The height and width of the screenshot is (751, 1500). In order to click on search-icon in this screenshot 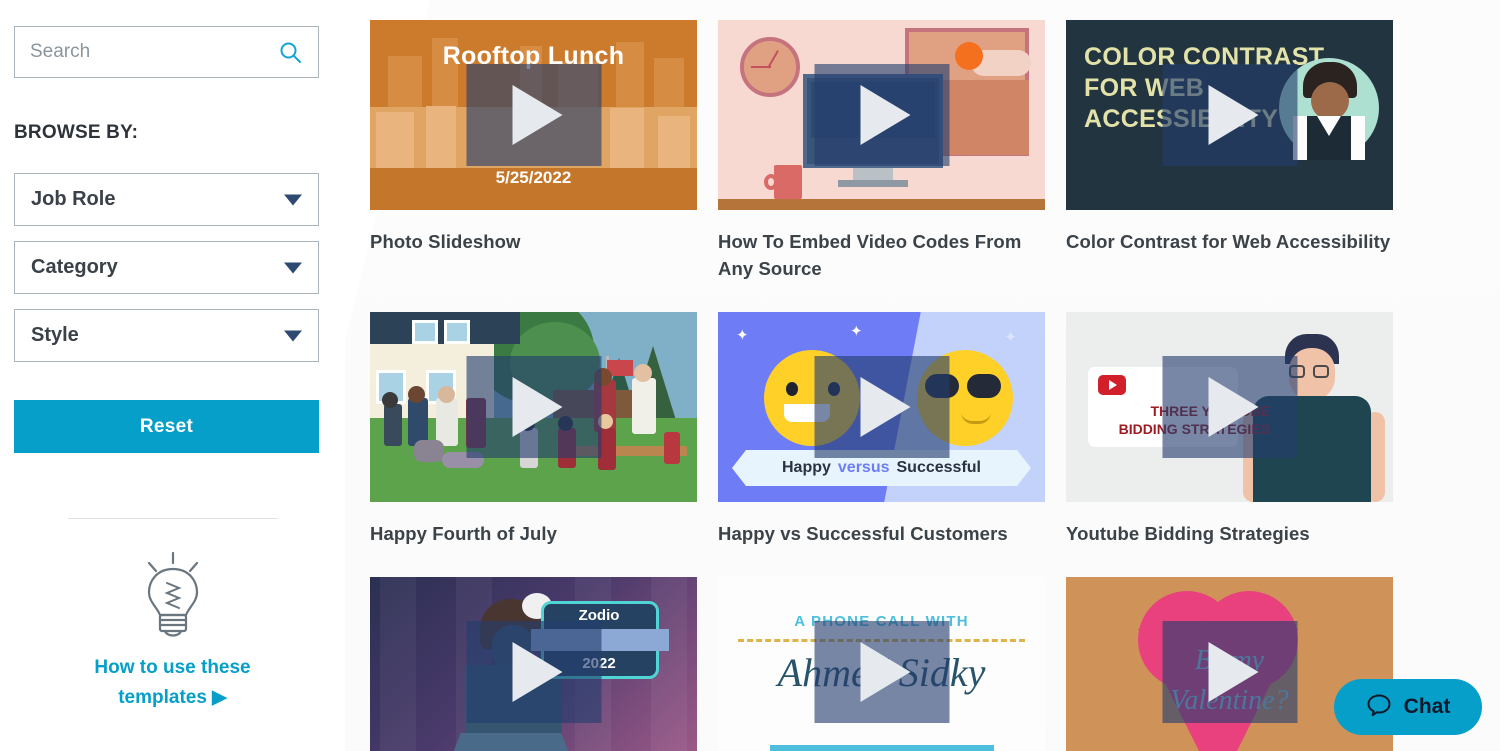, I will do `click(290, 52)`.